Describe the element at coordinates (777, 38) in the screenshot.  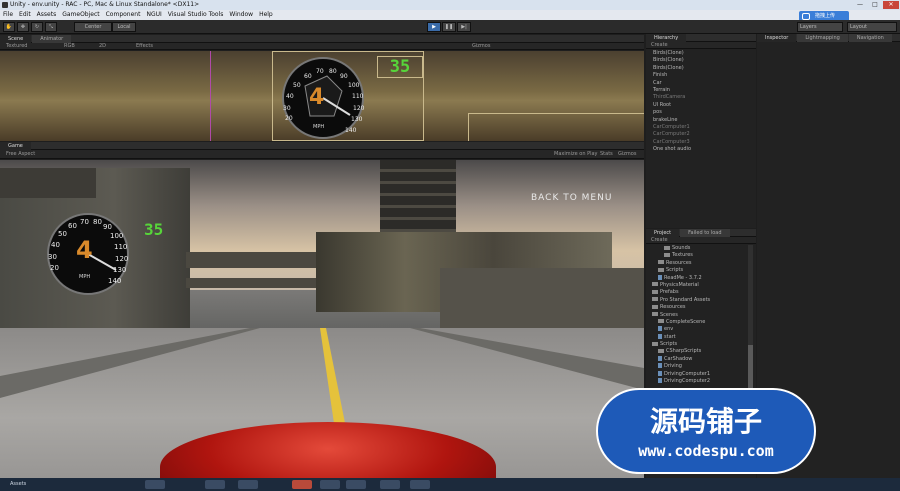
I see `tab-inspector: Inspector` at that location.